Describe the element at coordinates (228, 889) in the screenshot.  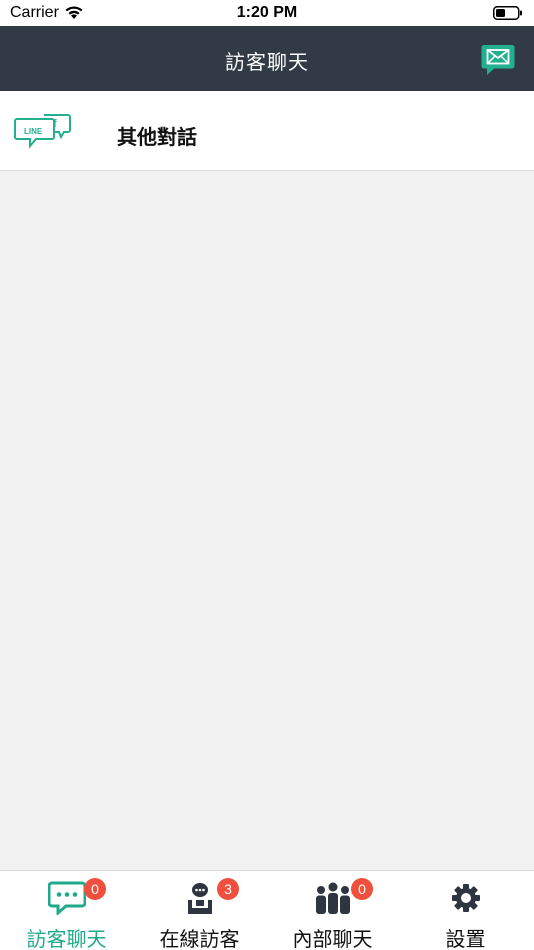
I see `online-count-badge: 3` at that location.